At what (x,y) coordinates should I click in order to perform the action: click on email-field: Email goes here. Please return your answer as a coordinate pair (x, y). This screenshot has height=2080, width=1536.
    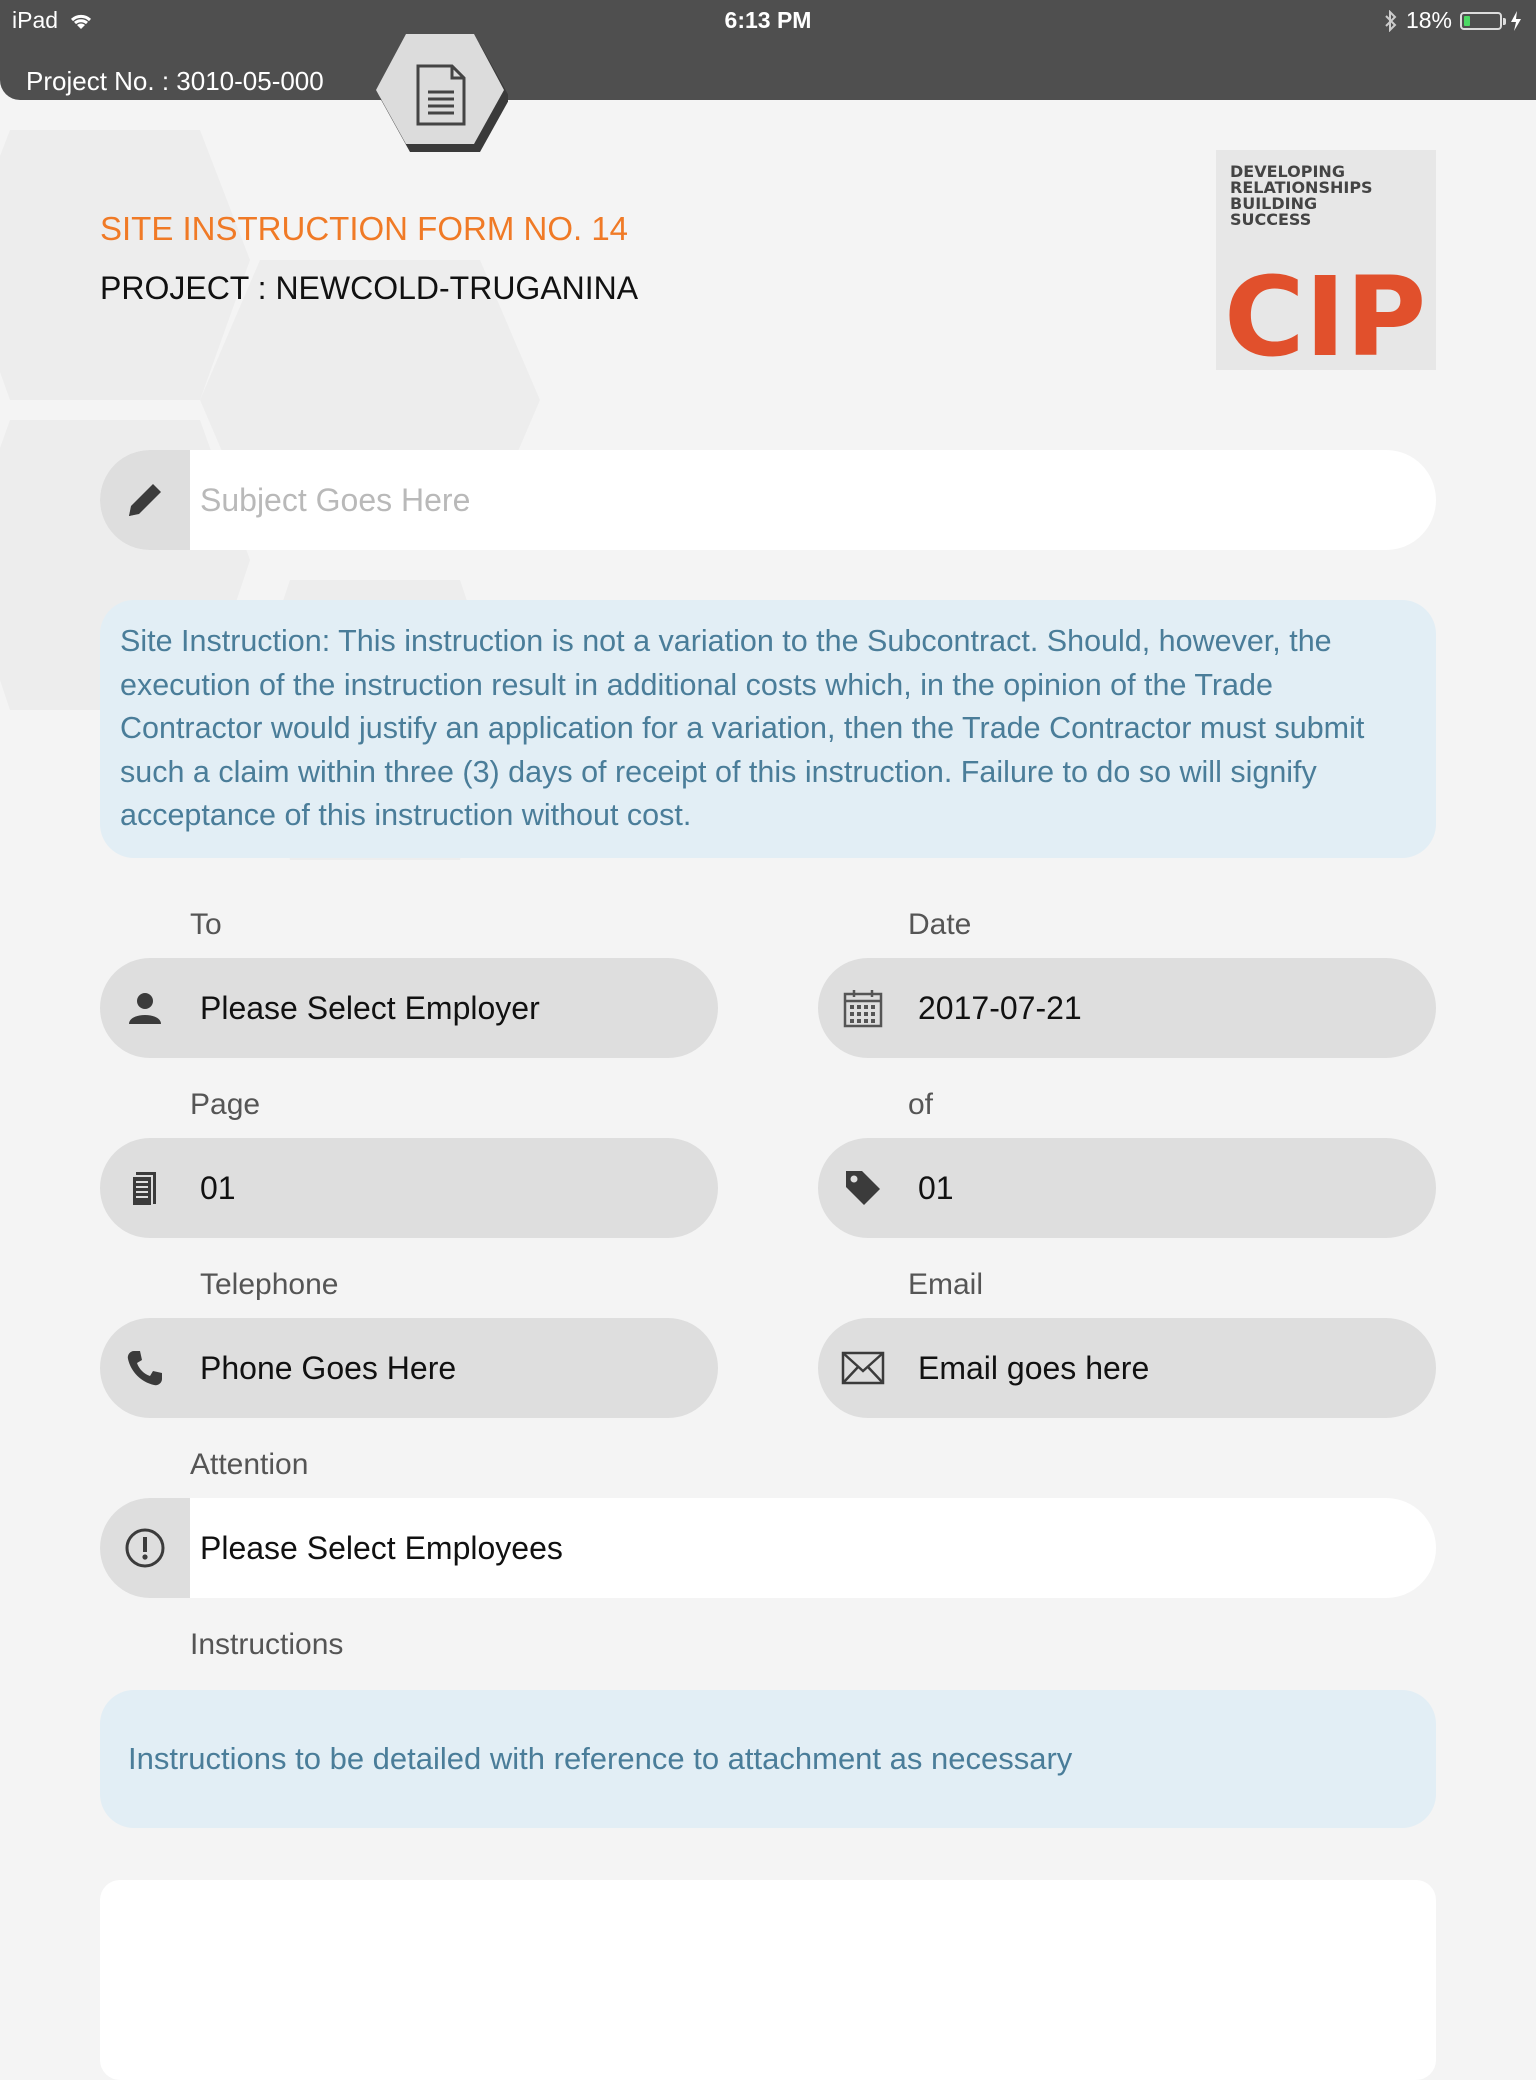
    Looking at the image, I should click on (1127, 1368).